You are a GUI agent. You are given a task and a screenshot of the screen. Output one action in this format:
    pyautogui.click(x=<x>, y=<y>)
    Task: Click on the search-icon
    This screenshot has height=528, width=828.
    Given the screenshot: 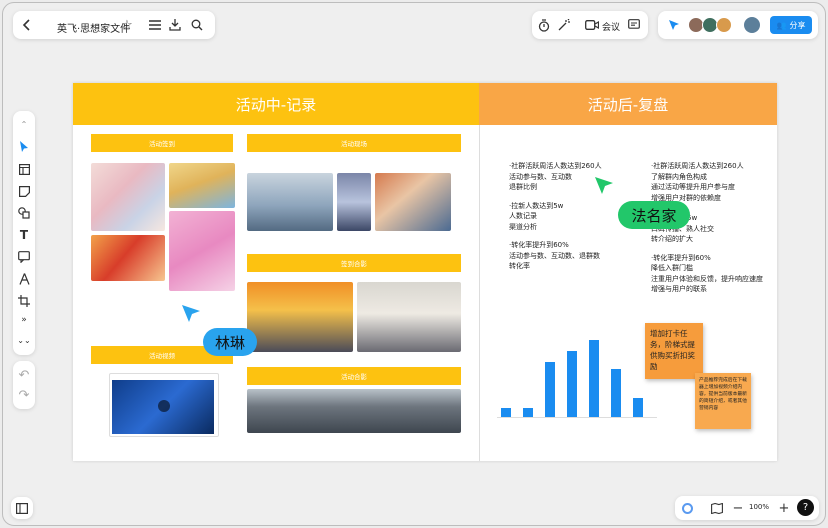 What is the action you would take?
    pyautogui.click(x=197, y=25)
    